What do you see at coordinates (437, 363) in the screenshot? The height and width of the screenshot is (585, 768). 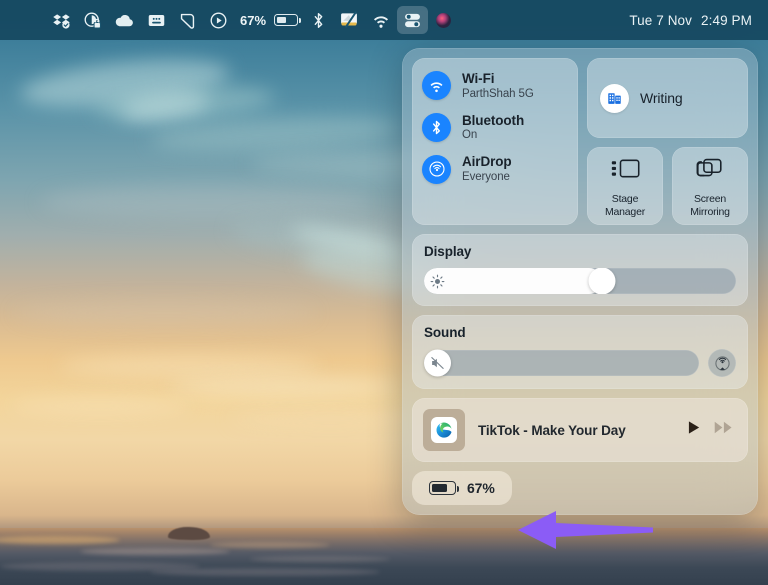 I see `mute-icon` at bounding box center [437, 363].